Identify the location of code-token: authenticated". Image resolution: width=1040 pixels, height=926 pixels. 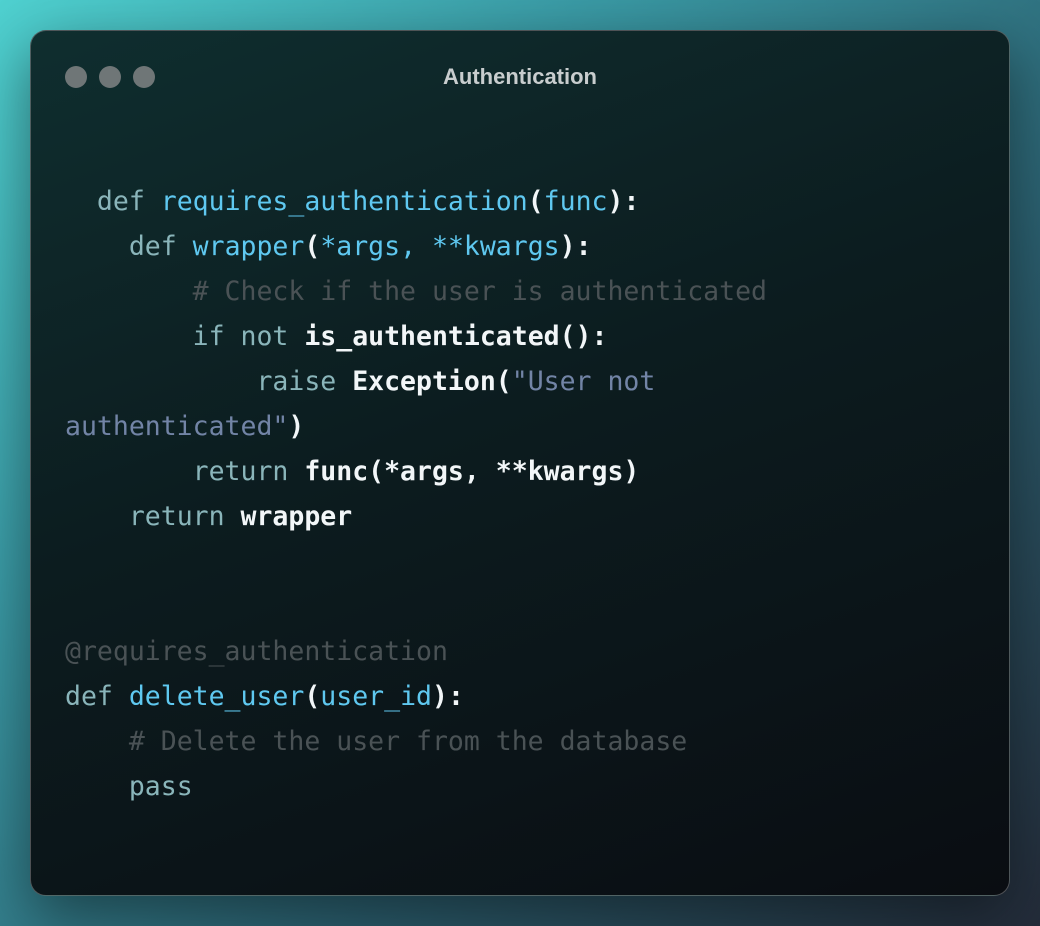
(177, 426).